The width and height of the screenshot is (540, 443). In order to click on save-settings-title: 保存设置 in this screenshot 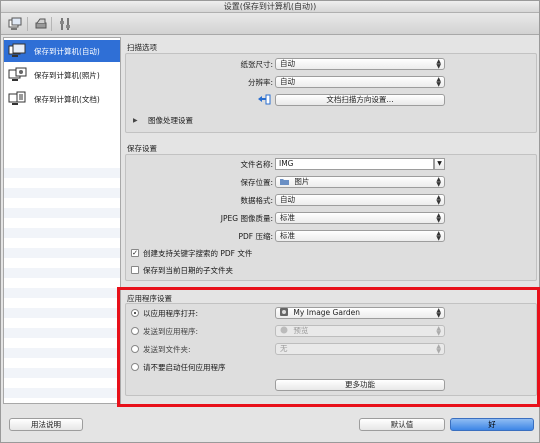, I will do `click(142, 148)`.